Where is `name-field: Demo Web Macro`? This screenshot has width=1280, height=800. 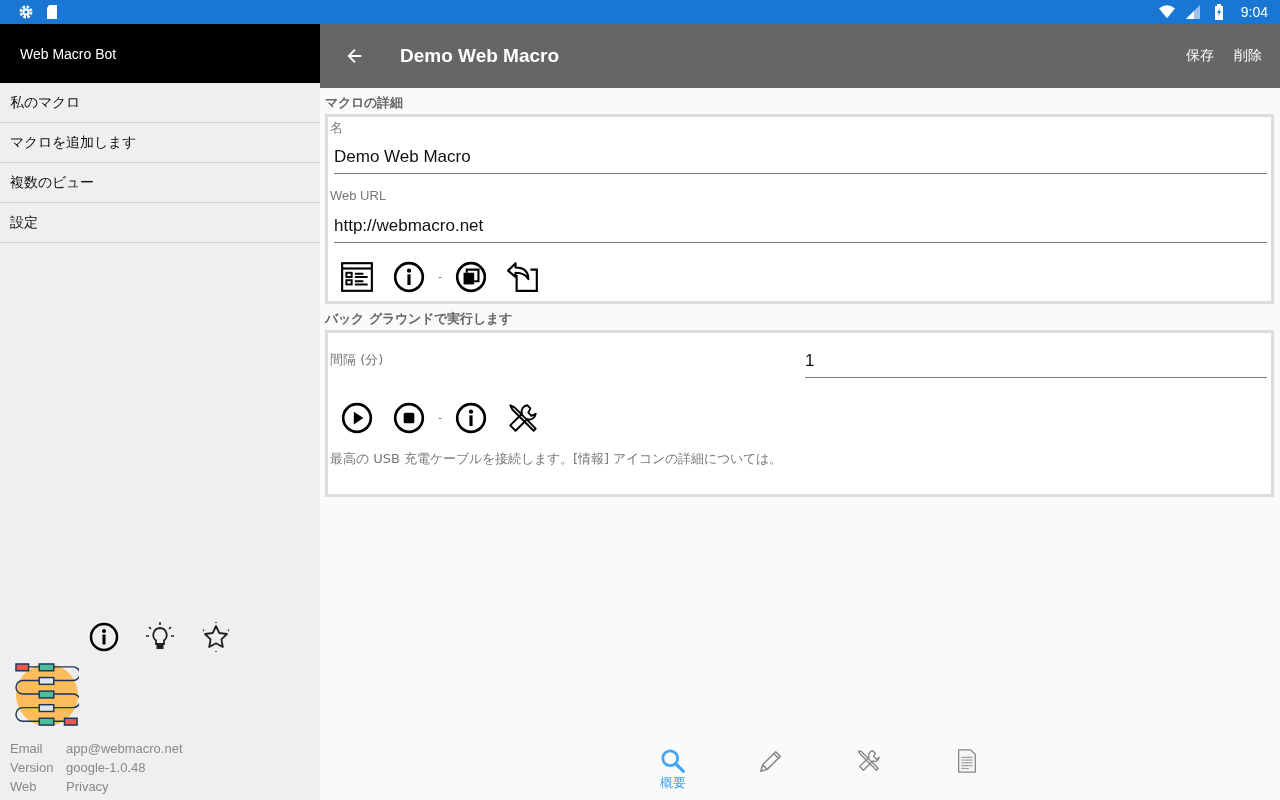 name-field: Demo Web Macro is located at coordinates (800, 158).